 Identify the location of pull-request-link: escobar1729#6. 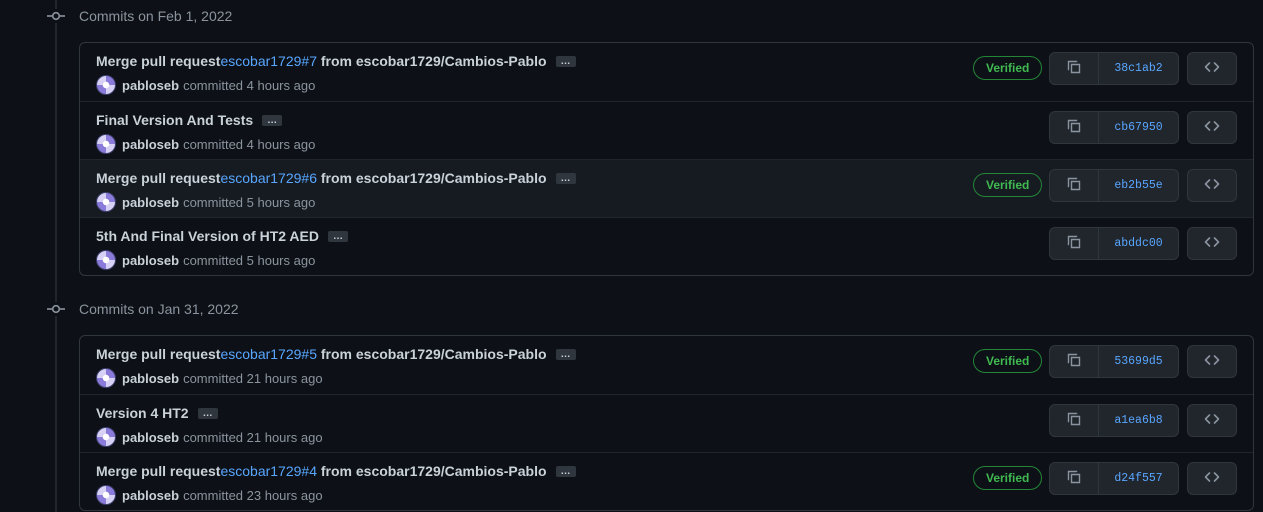
(268, 178).